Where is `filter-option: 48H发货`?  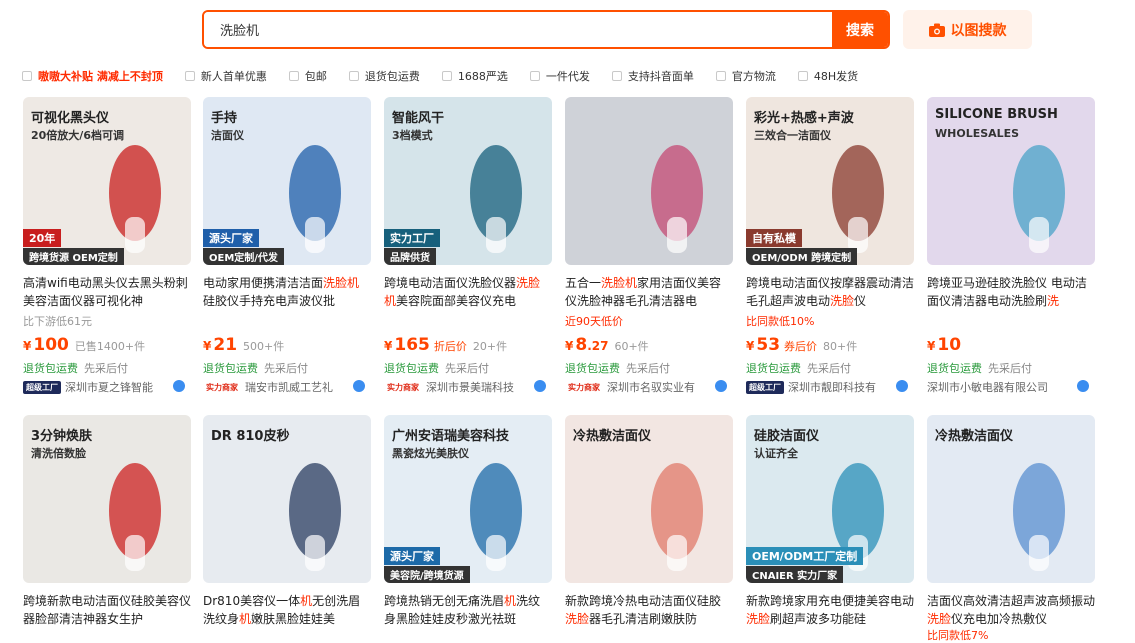
filter-option: 48H发货 is located at coordinates (827, 76).